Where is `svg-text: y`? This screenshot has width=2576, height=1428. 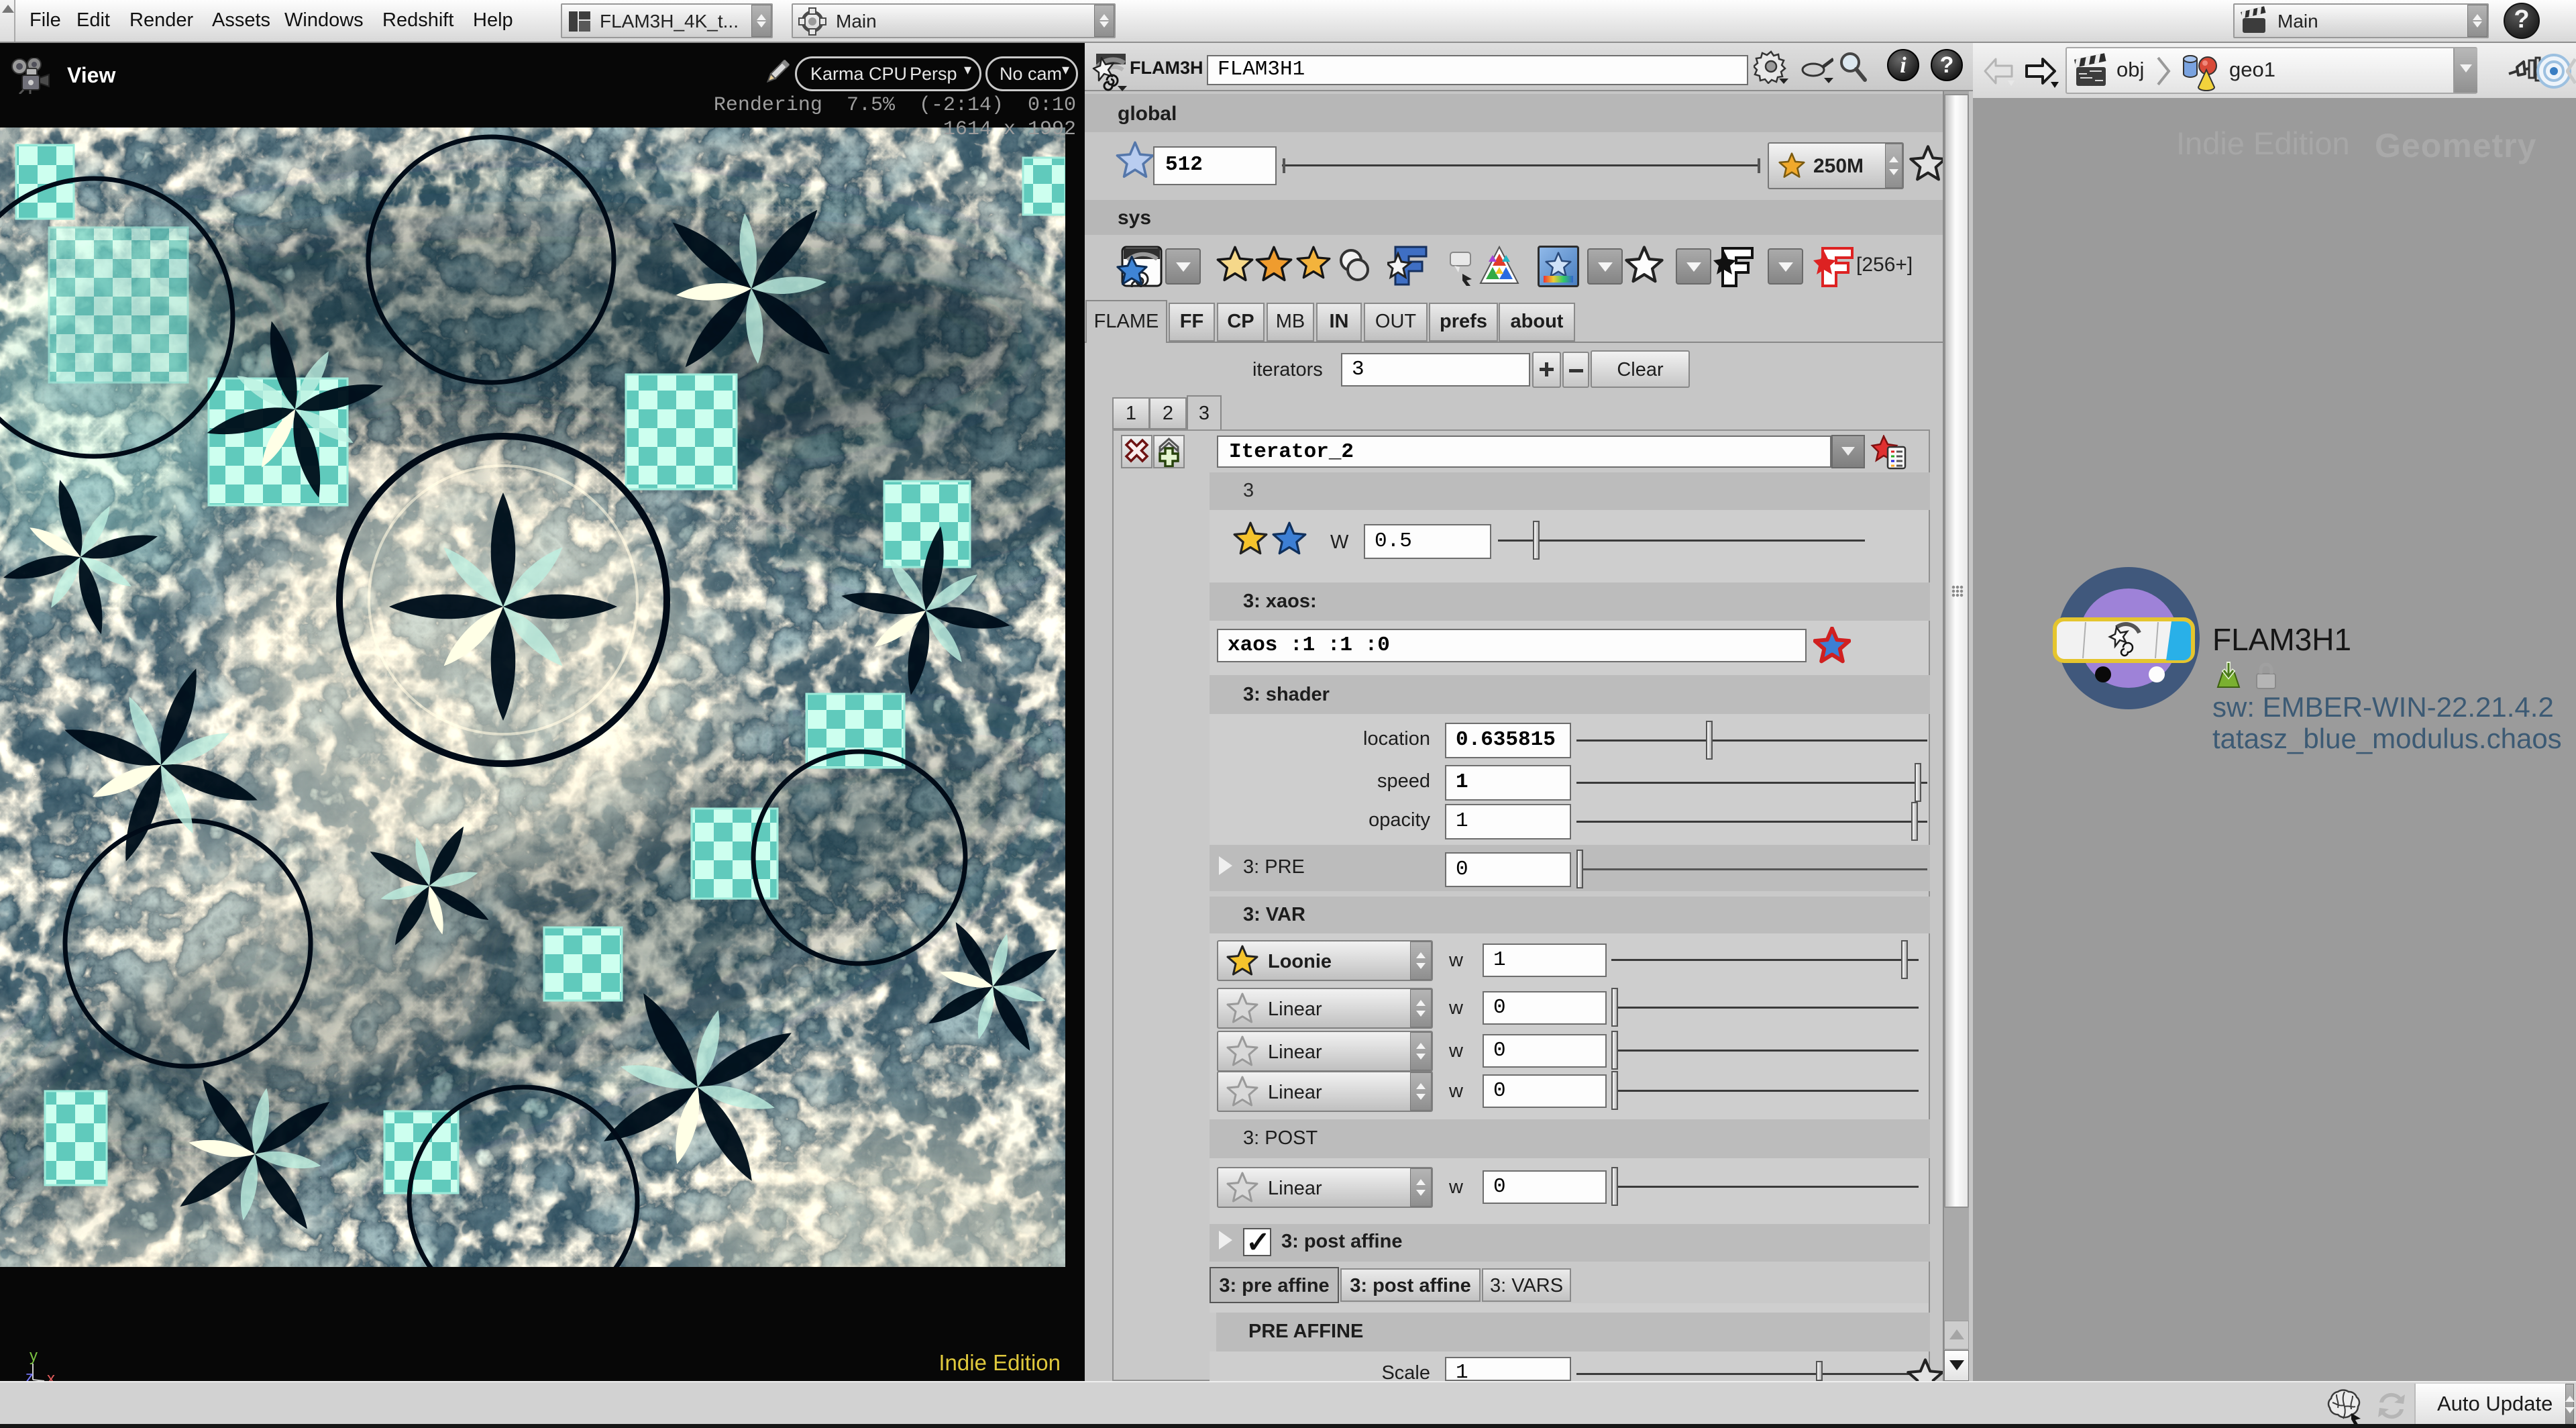
svg-text: y is located at coordinates (34, 1357).